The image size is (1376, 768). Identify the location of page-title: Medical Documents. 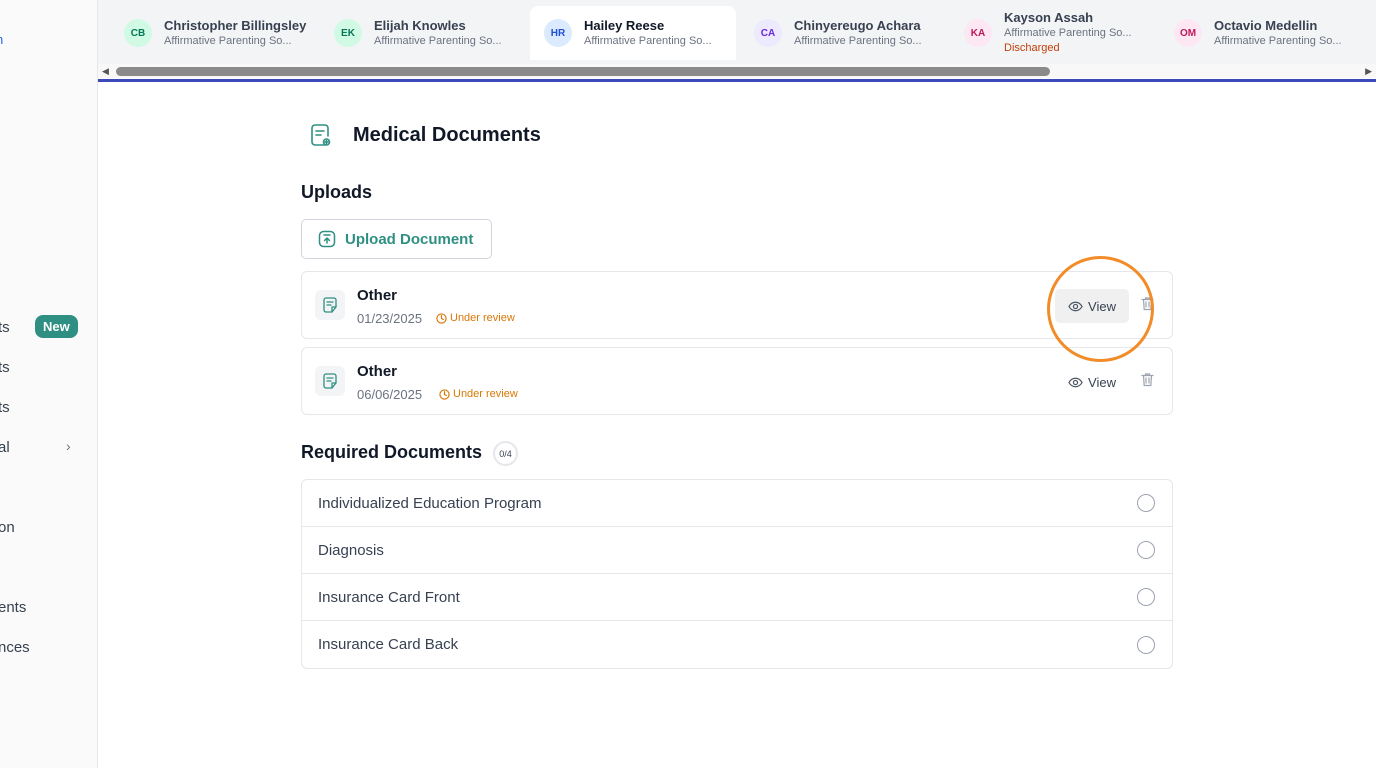
(447, 134).